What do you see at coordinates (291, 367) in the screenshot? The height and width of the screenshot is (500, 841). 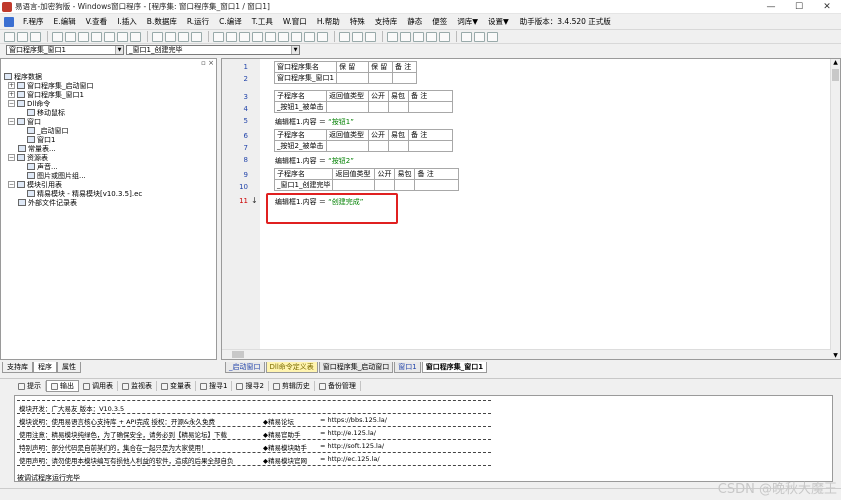 I see `tab-dll-definitions: Dll命令定义表` at bounding box center [291, 367].